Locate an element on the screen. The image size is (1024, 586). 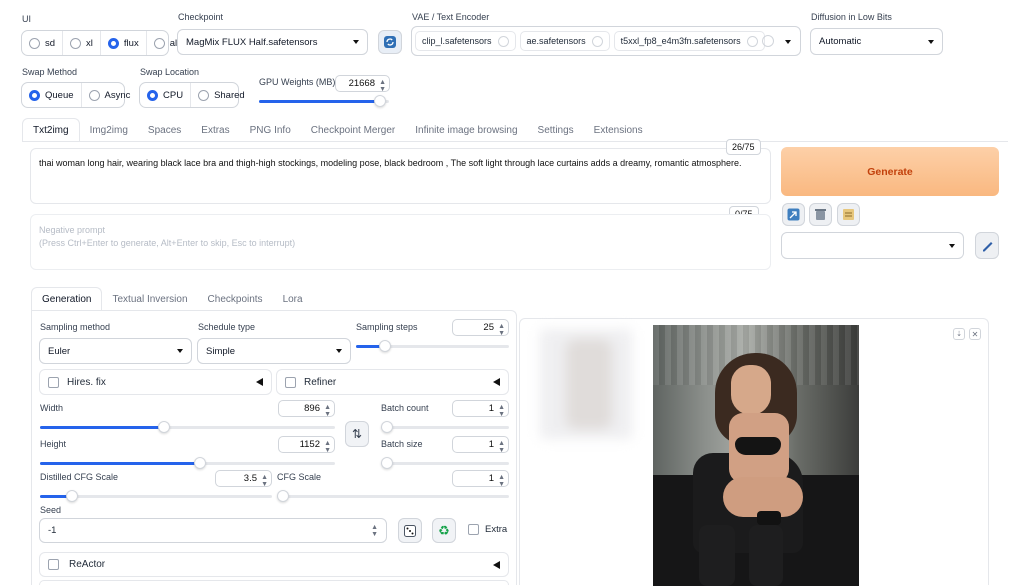
tab-spaces: Spaces is located at coordinates (164, 130).